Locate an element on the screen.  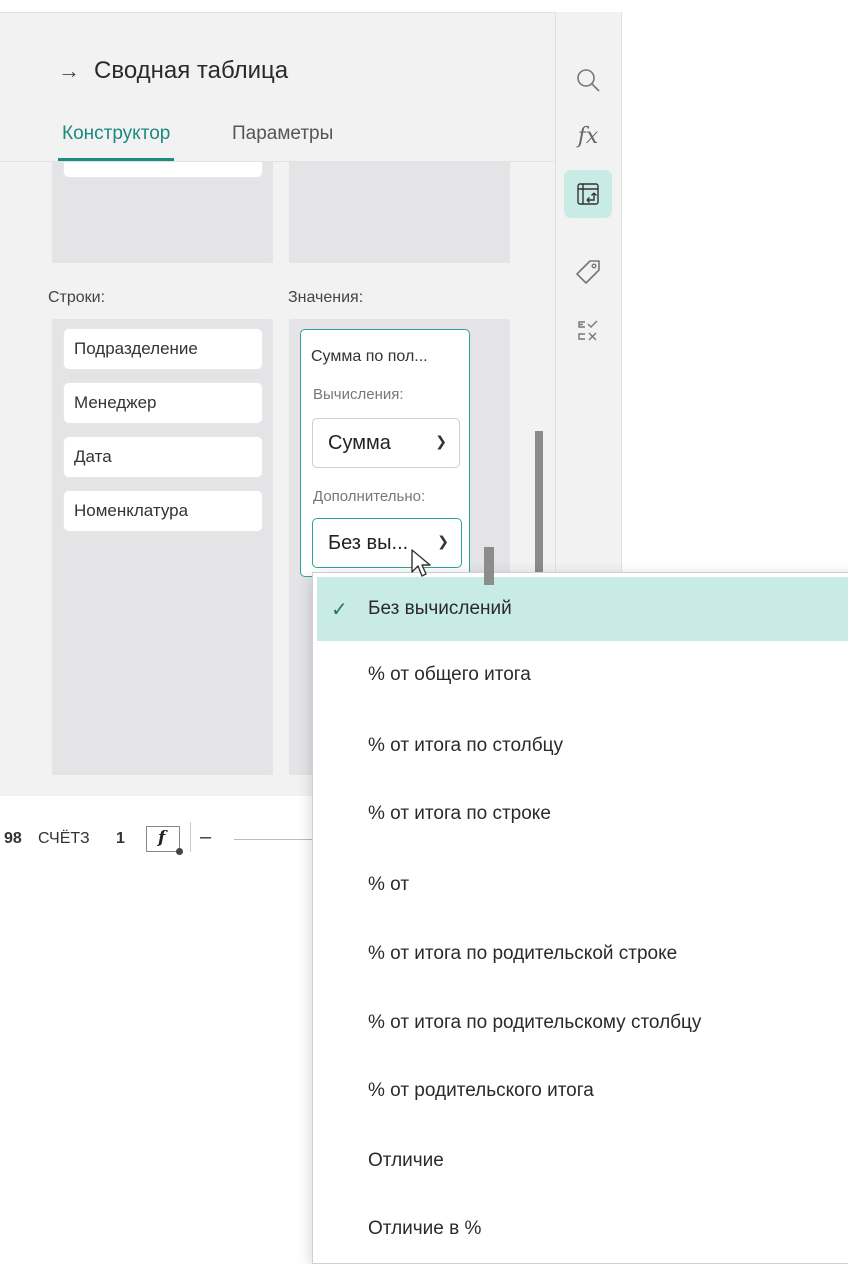
row-field-chip: Подразделение is located at coordinates (163, 349).